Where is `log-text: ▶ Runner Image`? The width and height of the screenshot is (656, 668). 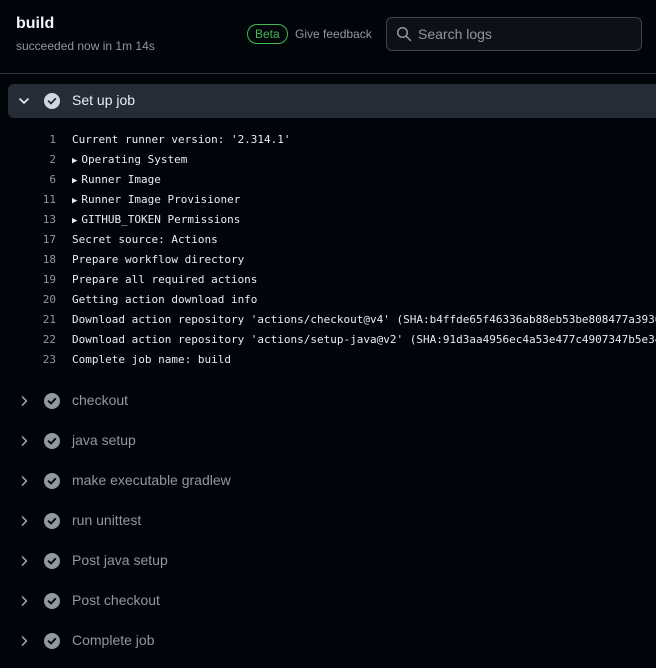 log-text: ▶ Runner Image is located at coordinates (116, 179).